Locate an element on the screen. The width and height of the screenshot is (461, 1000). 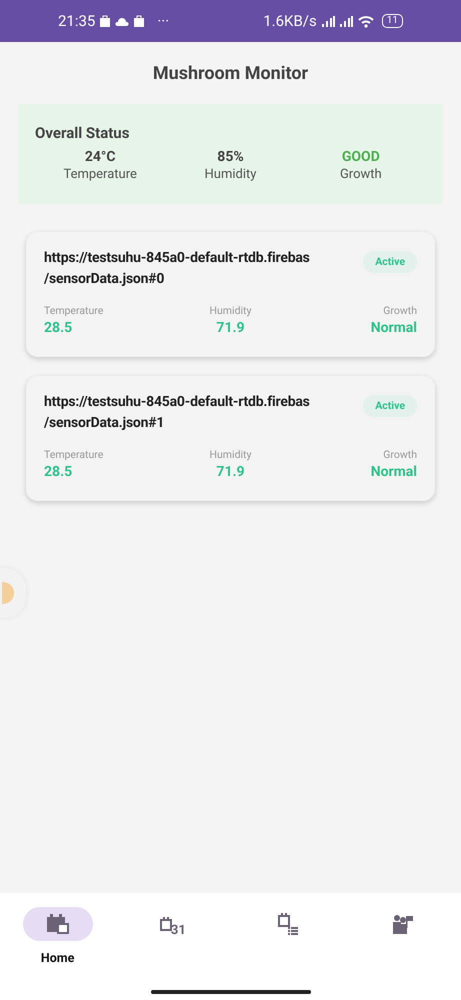
battery-icon: 11 is located at coordinates (392, 21).